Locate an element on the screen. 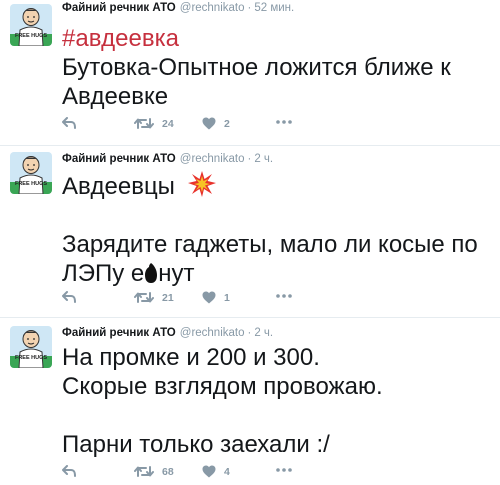  hashtag-link: #авдеевка is located at coordinates (277, 38).